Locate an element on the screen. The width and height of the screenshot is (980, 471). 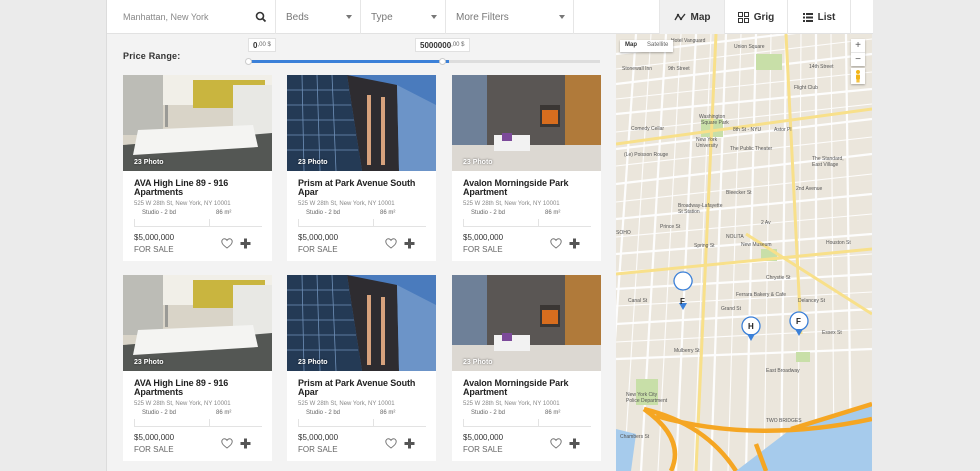
map-label-chrystie-st: Chrystie St is located at coordinates (778, 278).